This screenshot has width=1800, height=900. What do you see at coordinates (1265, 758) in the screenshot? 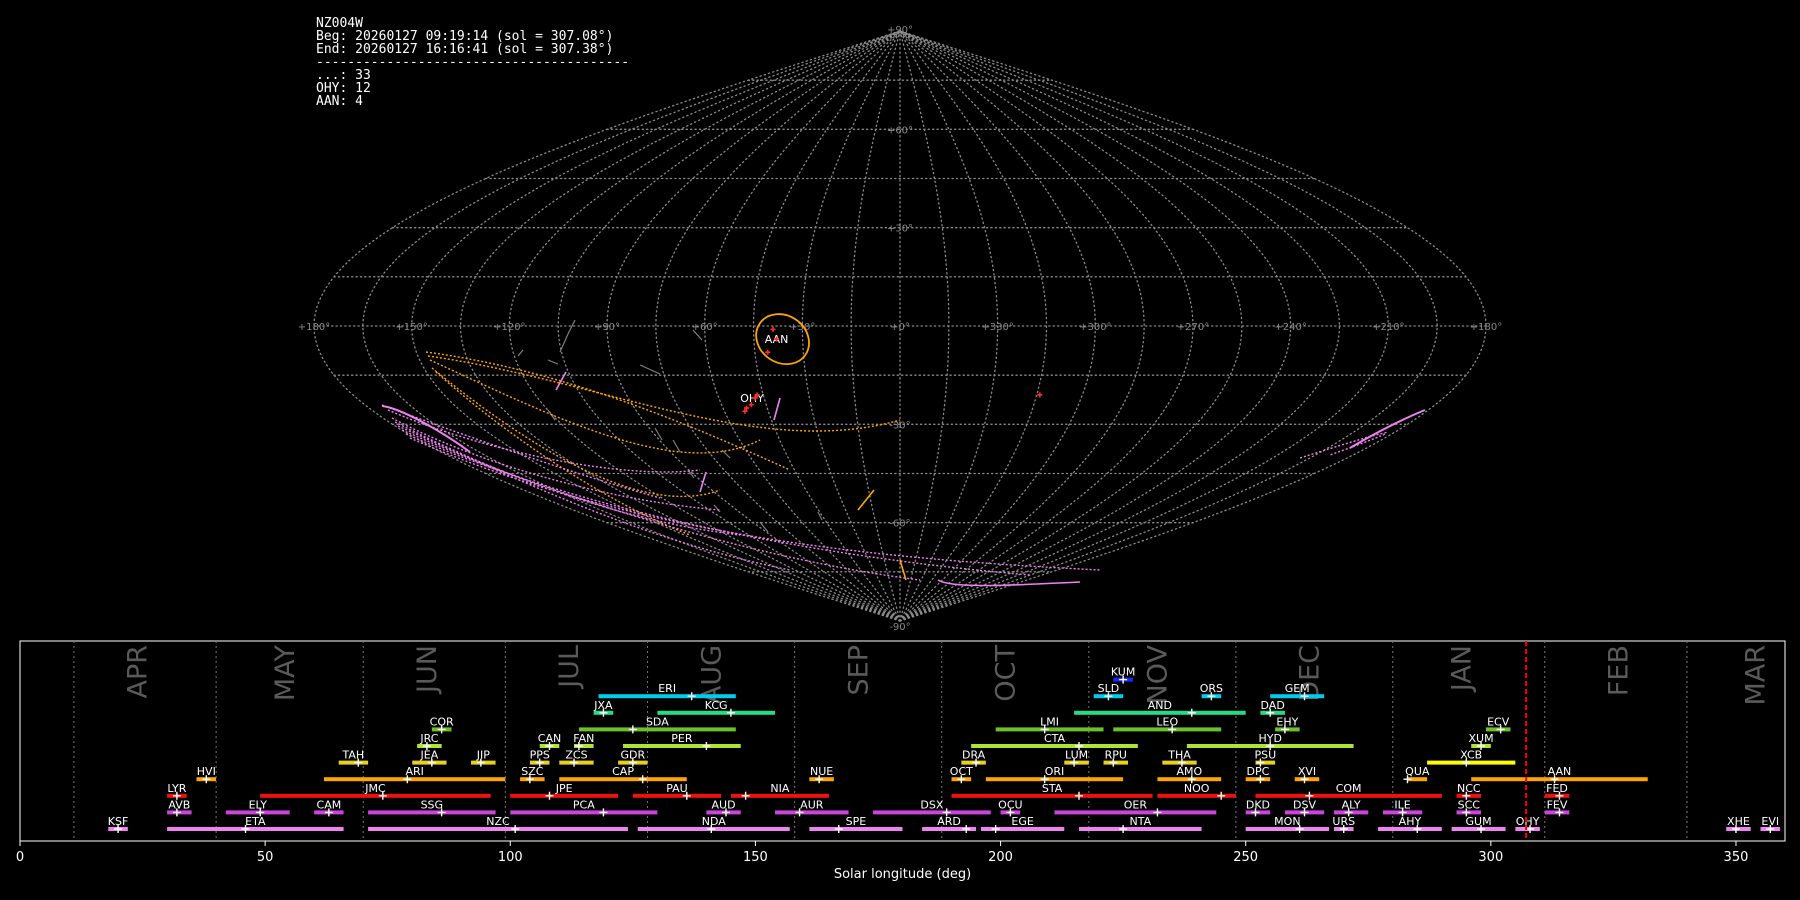
I see `shower-psu: PSU` at bounding box center [1265, 758].